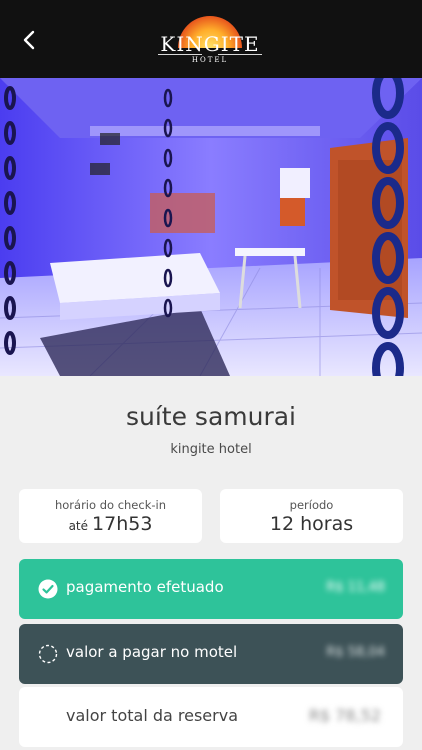  What do you see at coordinates (48, 589) in the screenshot?
I see `check-circle-icon` at bounding box center [48, 589].